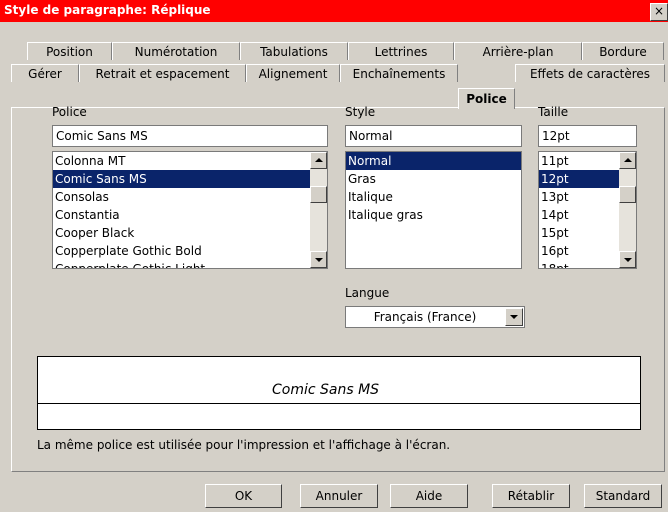  I want to click on preview-text: Comic Sans MS, so click(326, 390).